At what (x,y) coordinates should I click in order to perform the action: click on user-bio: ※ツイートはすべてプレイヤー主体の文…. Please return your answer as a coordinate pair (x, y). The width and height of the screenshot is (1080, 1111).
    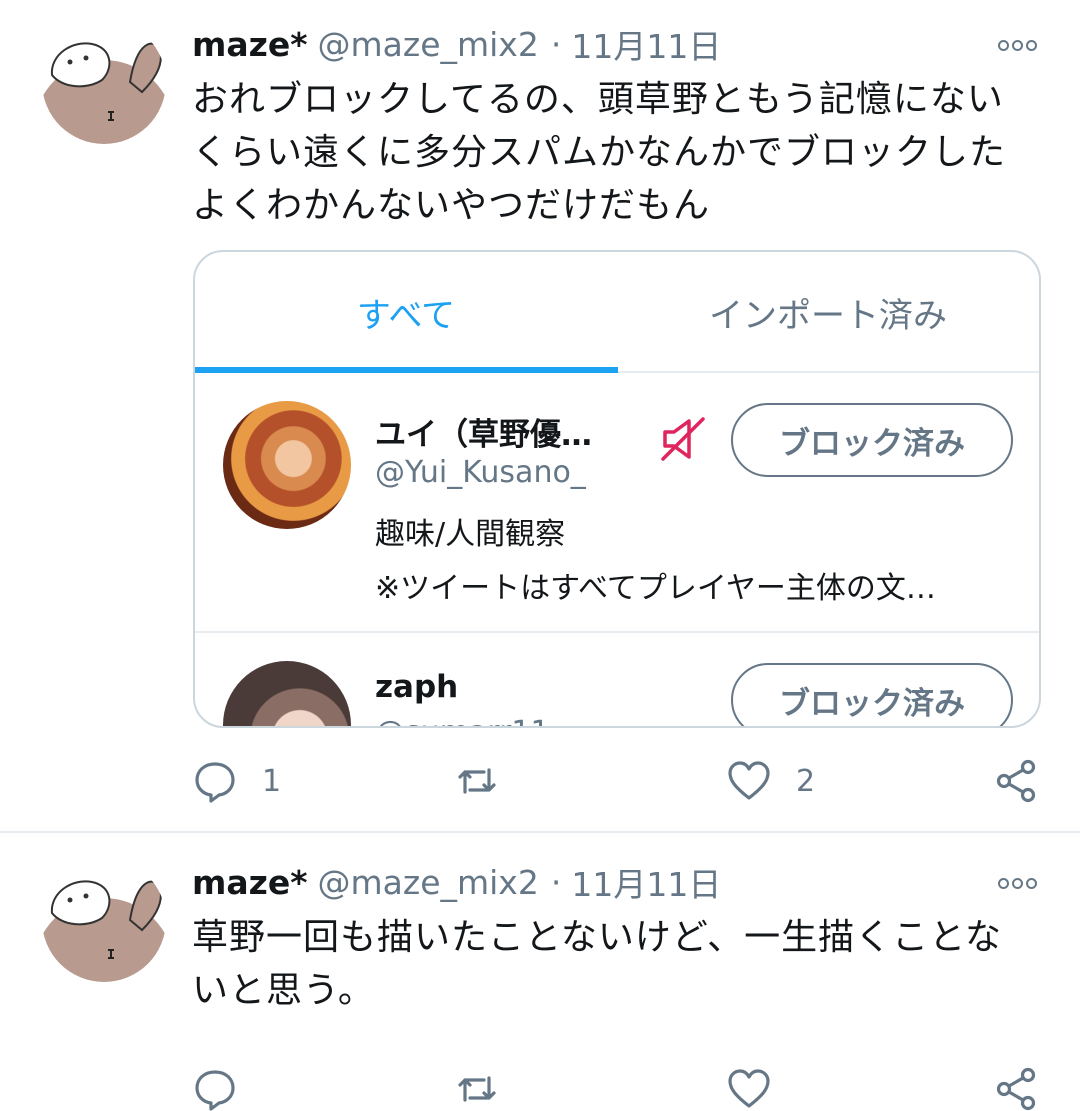
    Looking at the image, I should click on (655, 588).